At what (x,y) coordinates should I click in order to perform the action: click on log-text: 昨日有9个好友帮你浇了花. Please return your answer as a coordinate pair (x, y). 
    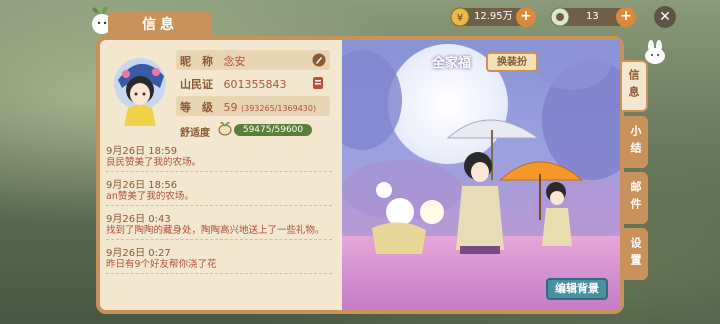
    Looking at the image, I should click on (161, 264).